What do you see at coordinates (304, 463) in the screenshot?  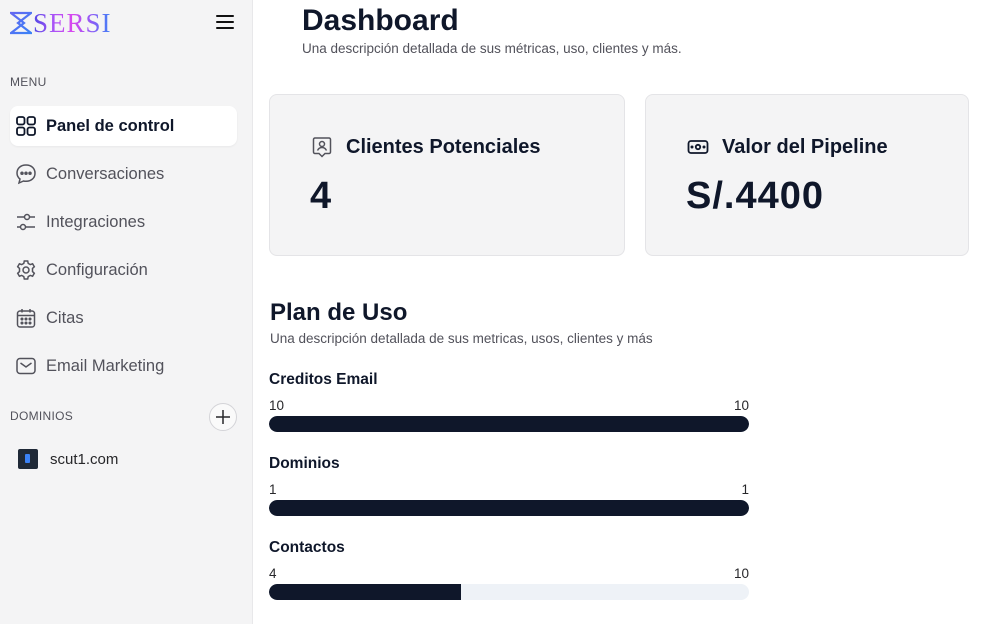 I see `usage-item-label: Dominios` at bounding box center [304, 463].